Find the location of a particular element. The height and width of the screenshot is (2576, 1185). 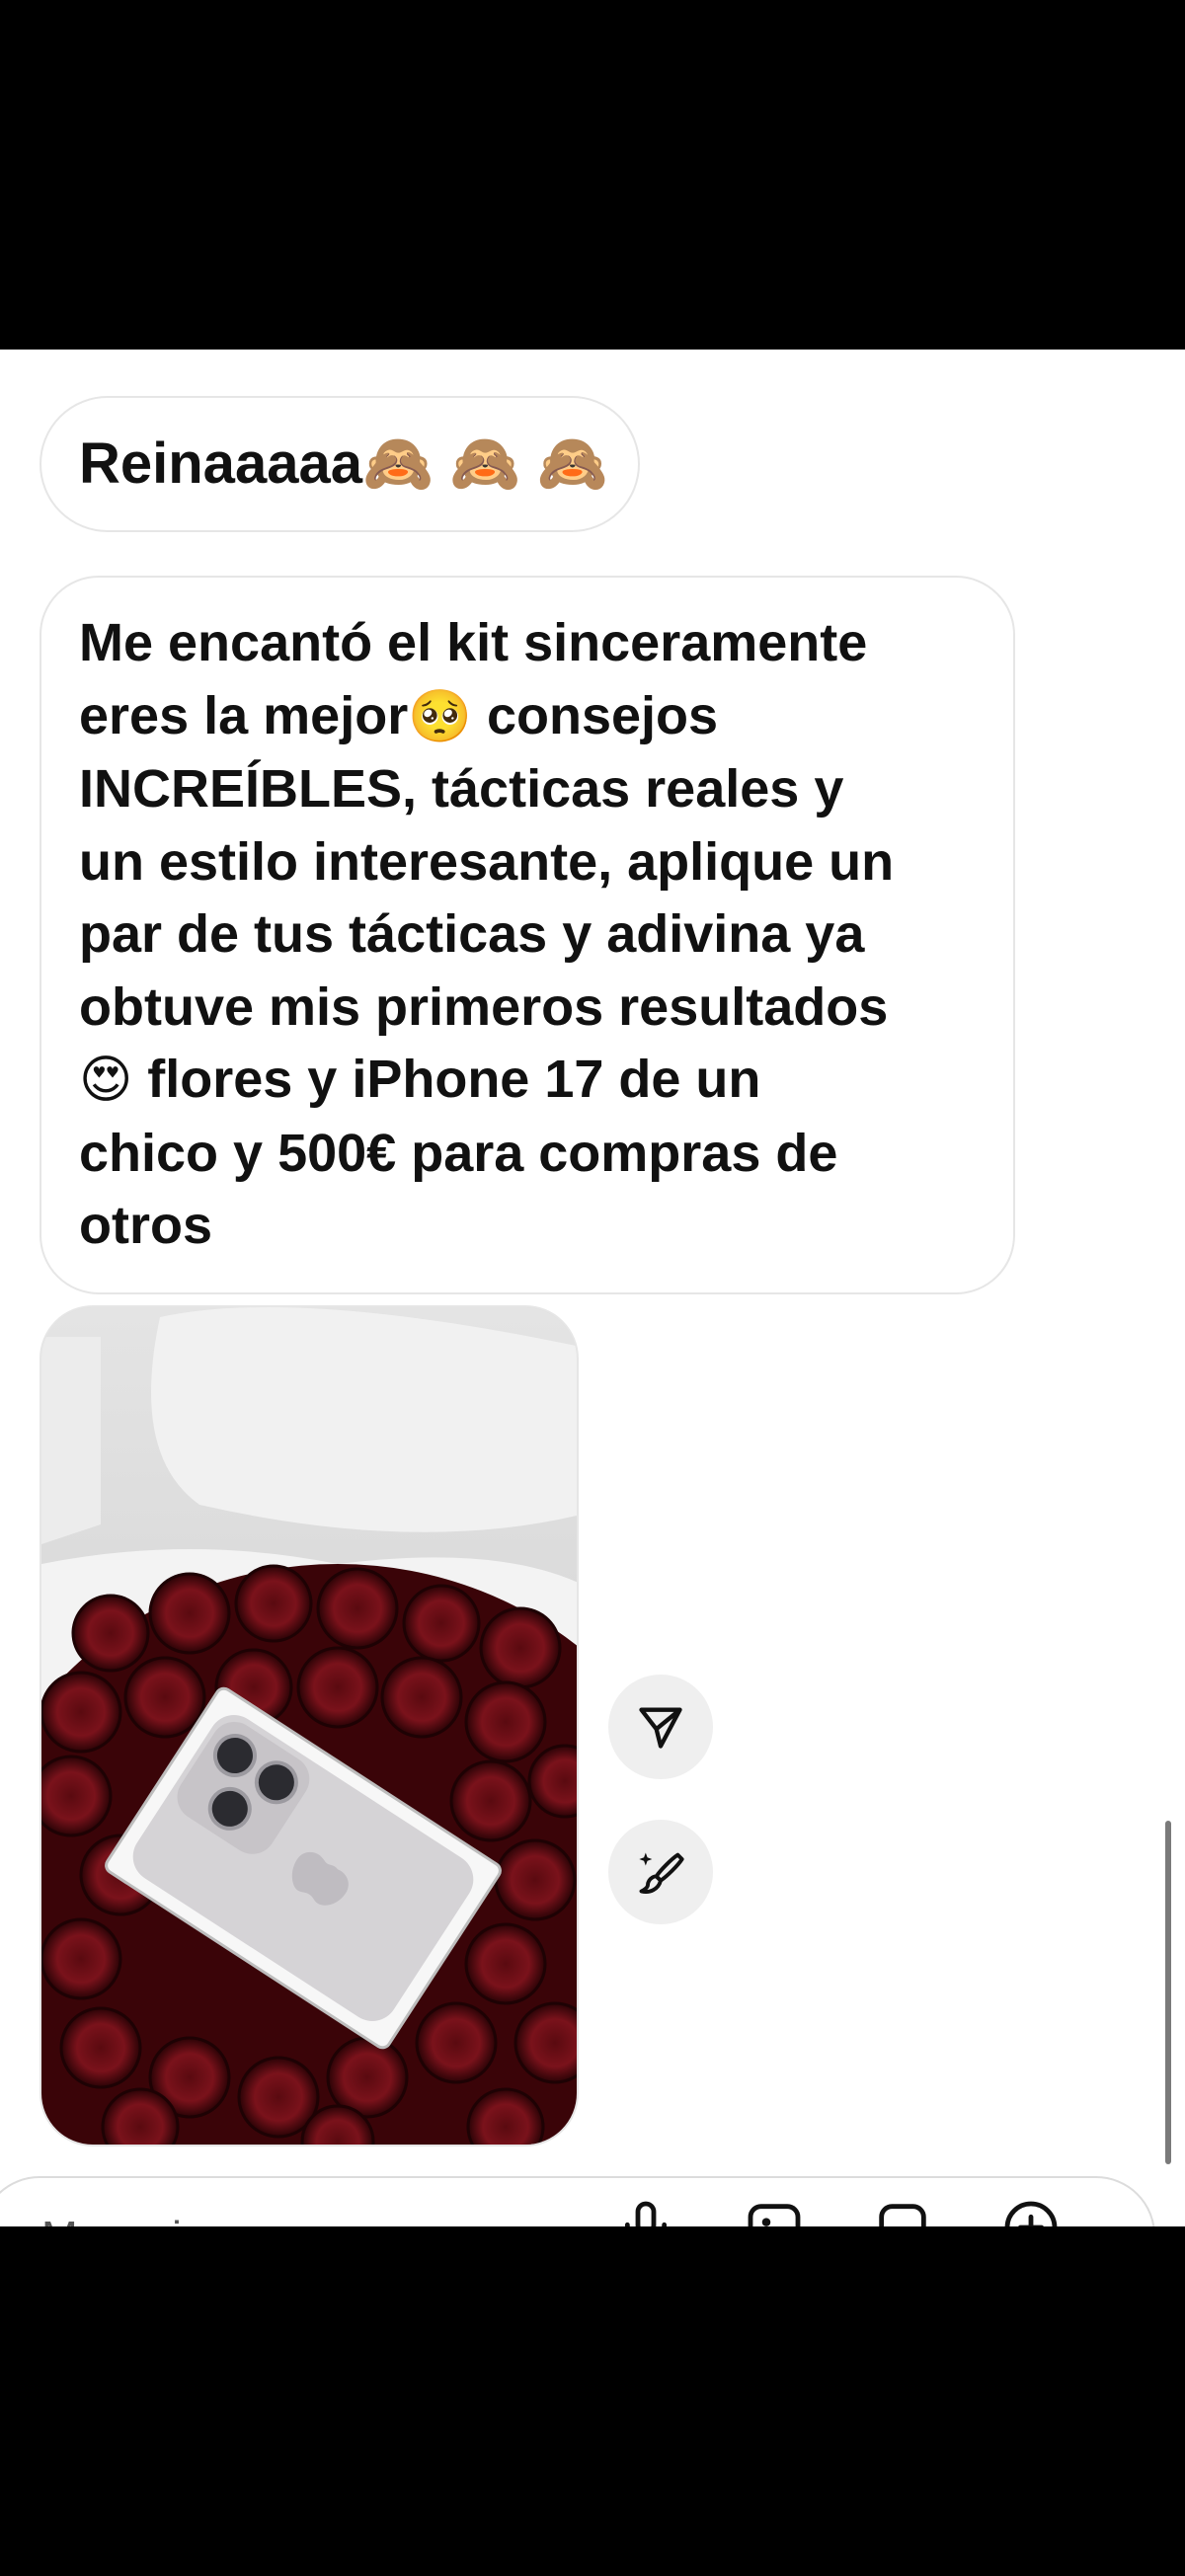

magic-brush-icon is located at coordinates (661, 1873).